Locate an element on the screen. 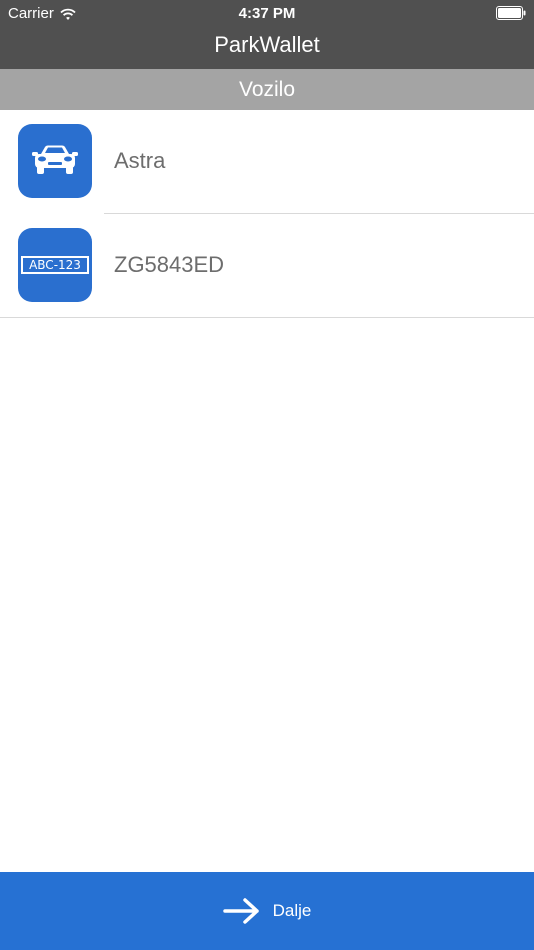 This screenshot has width=534, height=950. registration-label: ZG5843ED is located at coordinates (169, 264).